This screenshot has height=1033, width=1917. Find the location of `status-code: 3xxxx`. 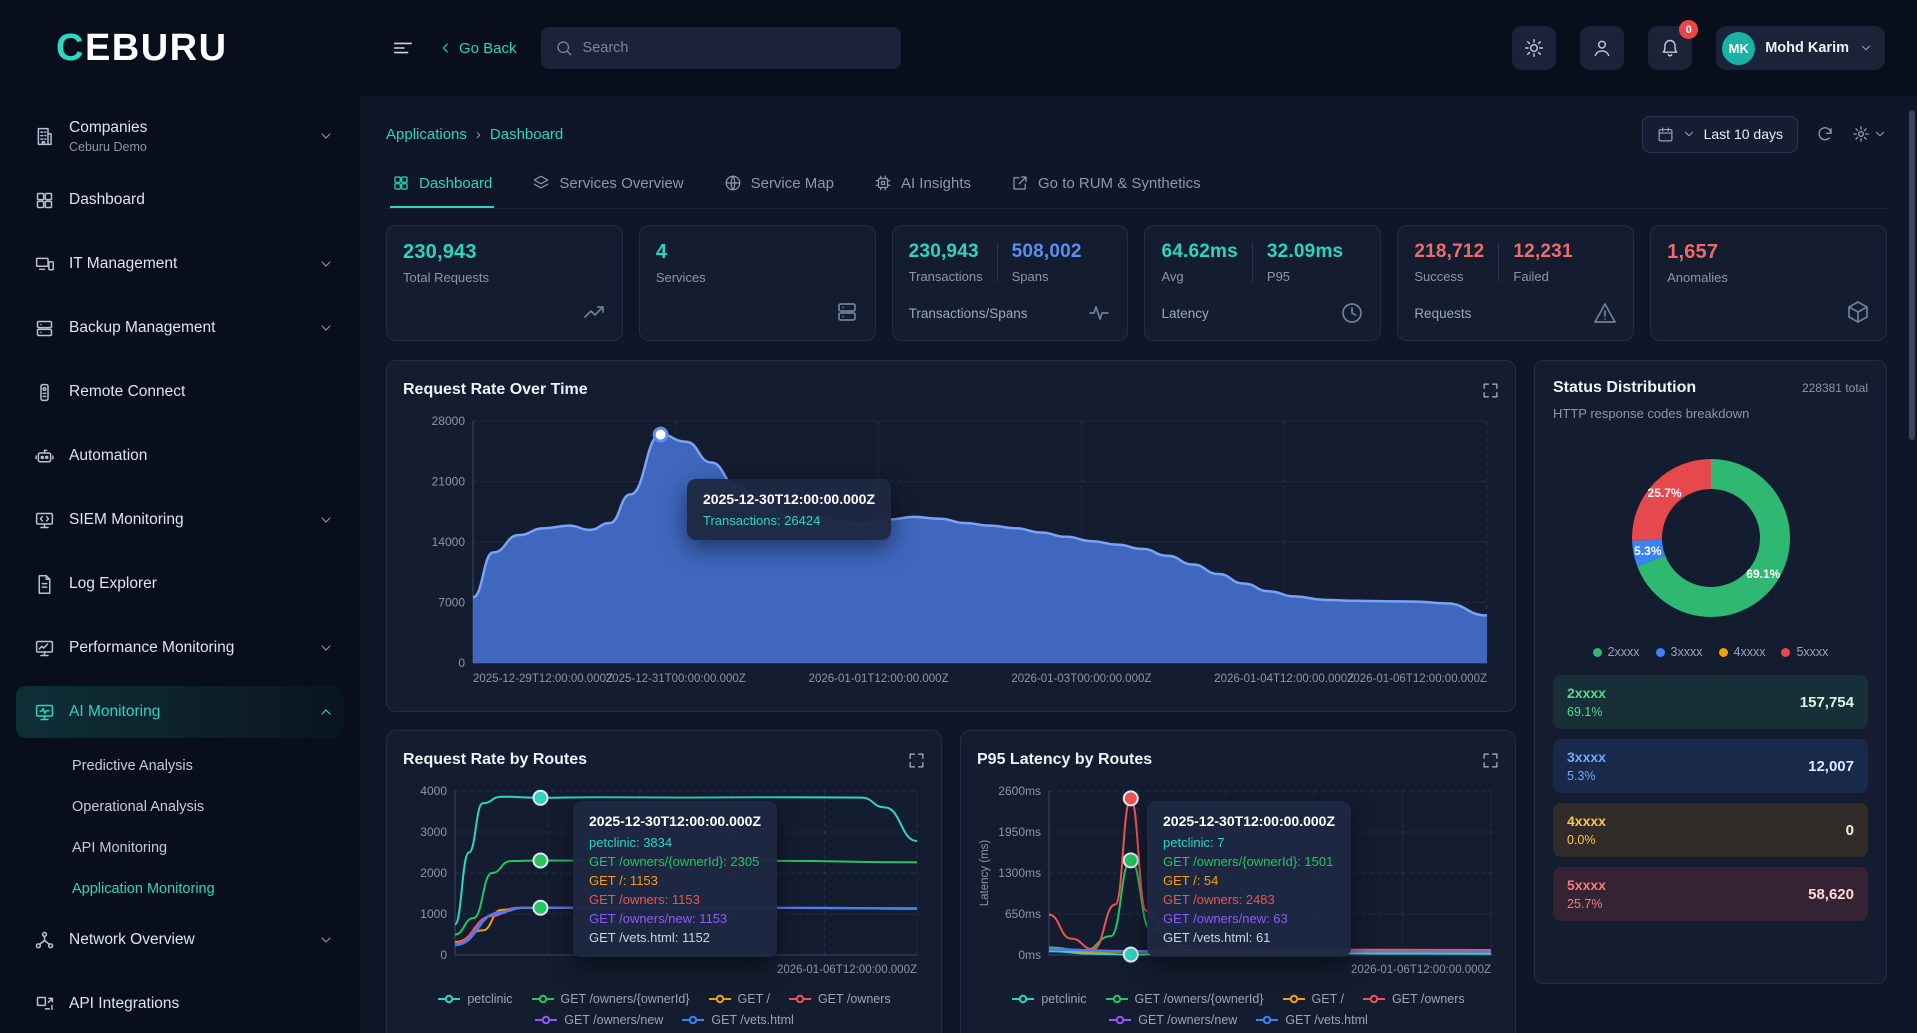

status-code: 3xxxx is located at coordinates (1586, 757).